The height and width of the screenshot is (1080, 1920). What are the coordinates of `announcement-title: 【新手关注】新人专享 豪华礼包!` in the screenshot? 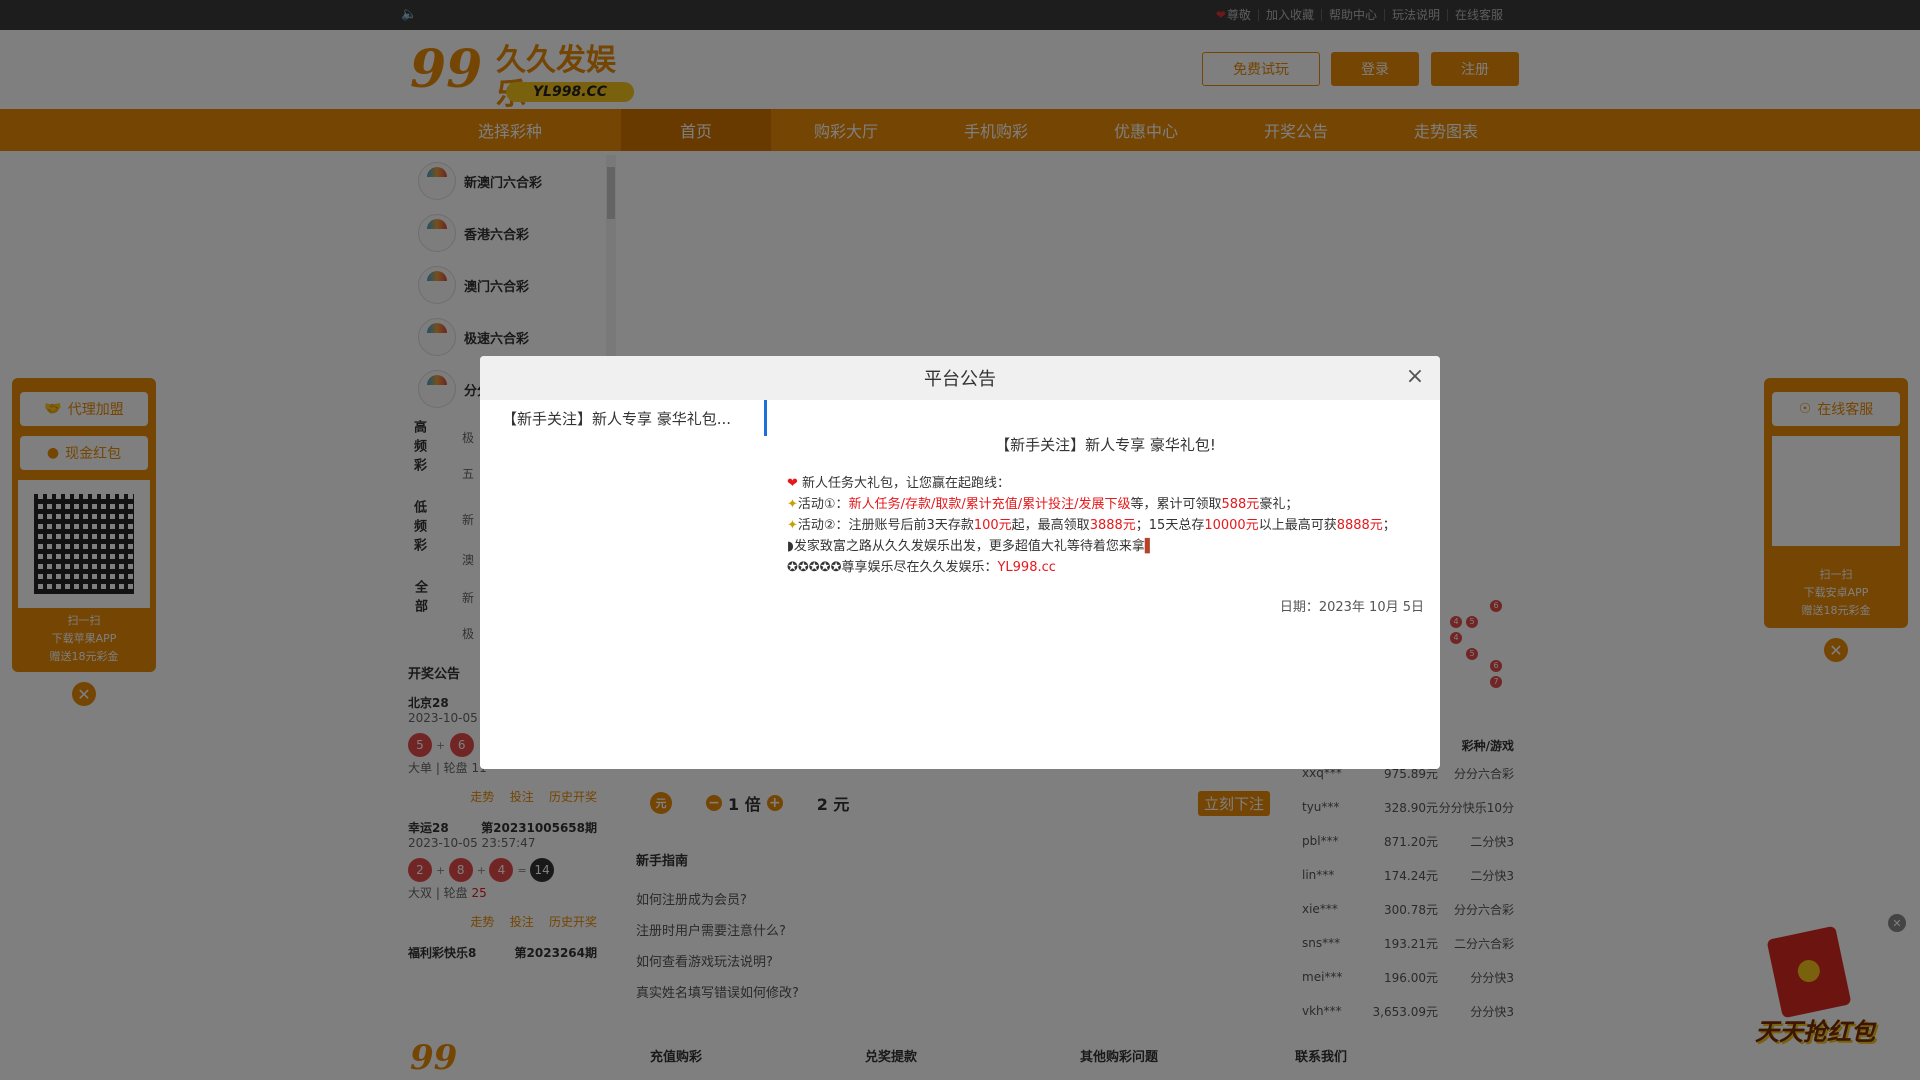 It's located at (1105, 445).